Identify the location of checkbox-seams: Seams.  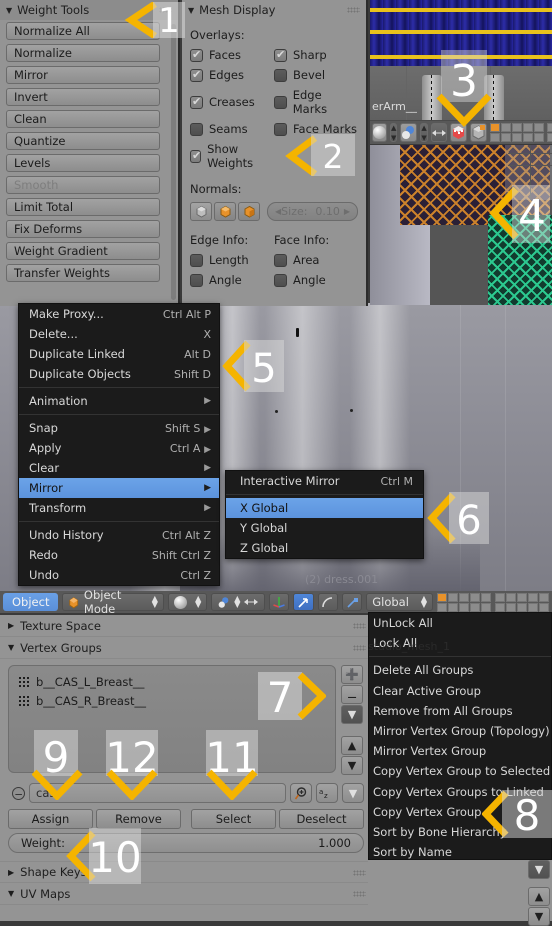
(232, 129).